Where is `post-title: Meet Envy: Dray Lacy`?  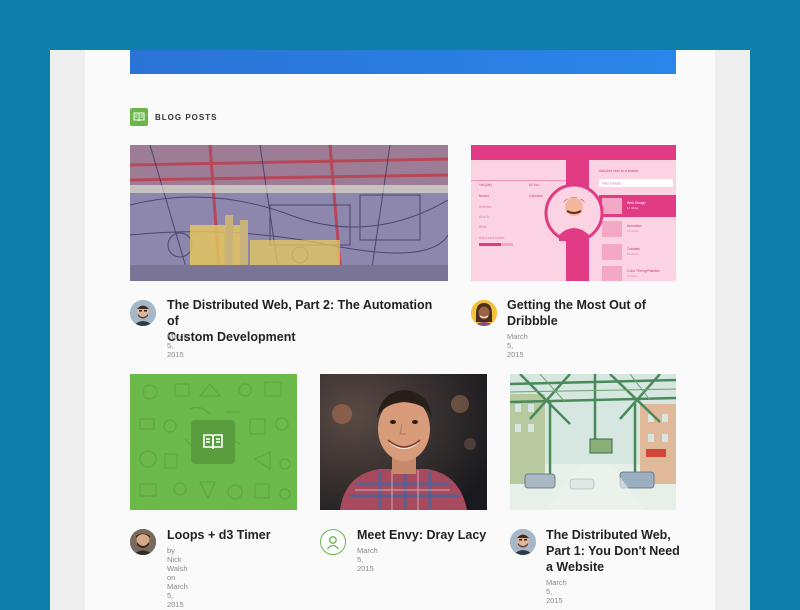
post-title: Meet Envy: Dray Lacy is located at coordinates (424, 535).